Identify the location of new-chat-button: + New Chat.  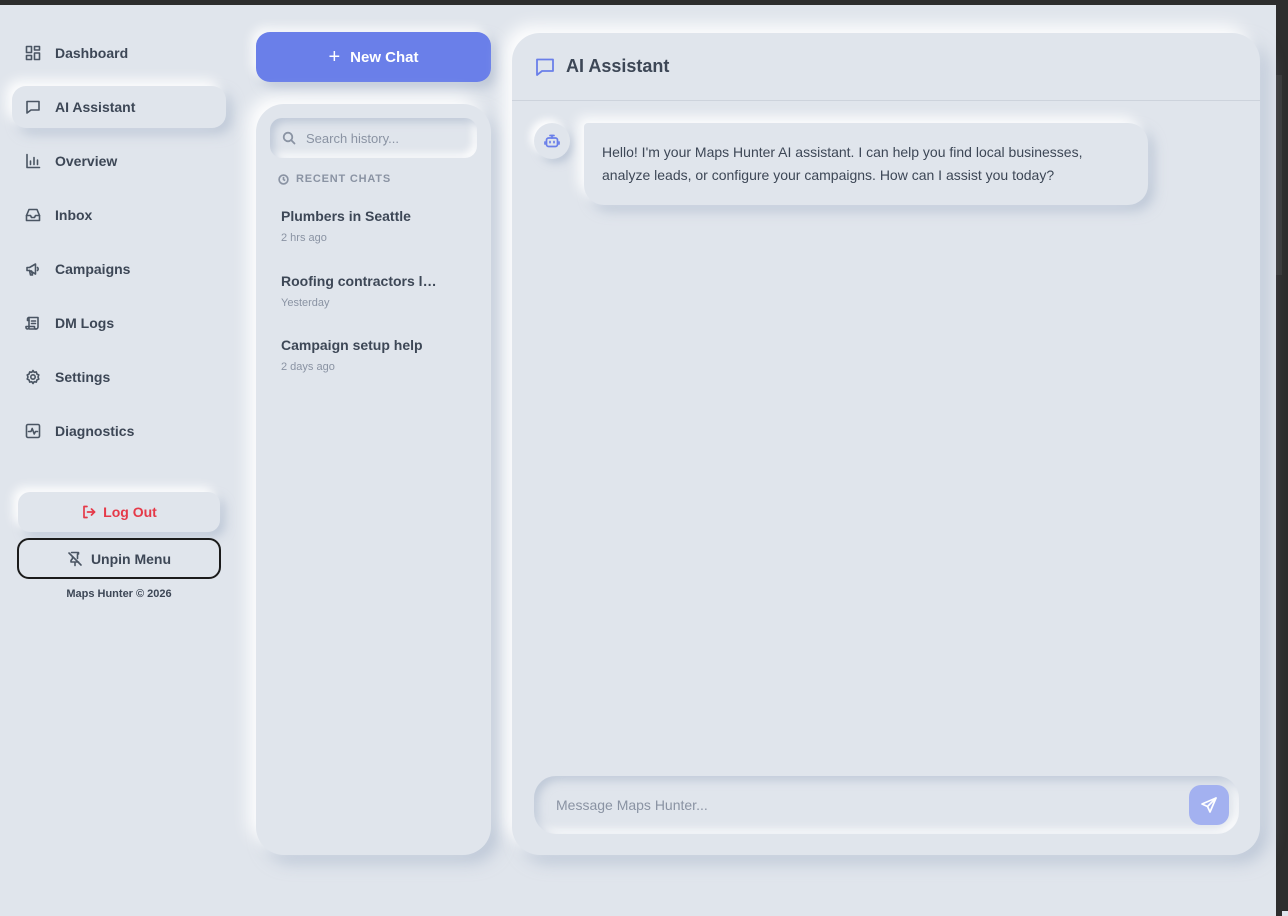
(373, 57).